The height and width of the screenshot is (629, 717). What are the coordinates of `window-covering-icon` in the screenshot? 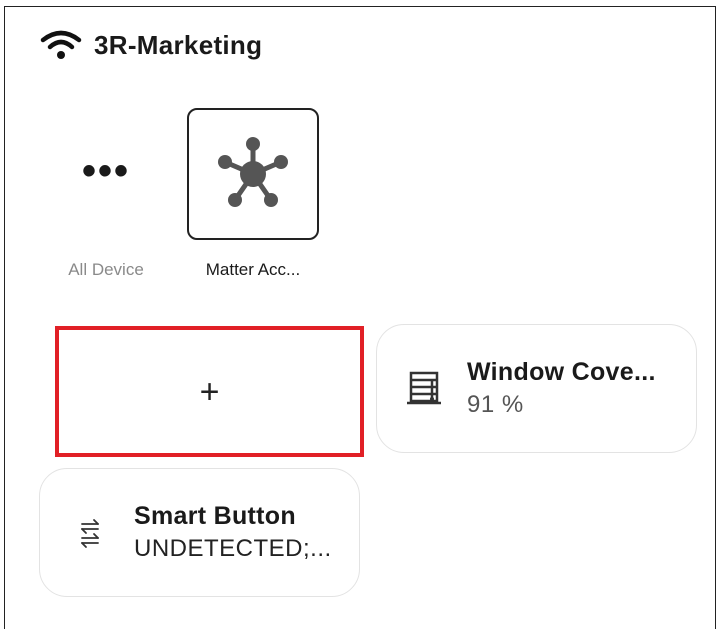 It's located at (424, 387).